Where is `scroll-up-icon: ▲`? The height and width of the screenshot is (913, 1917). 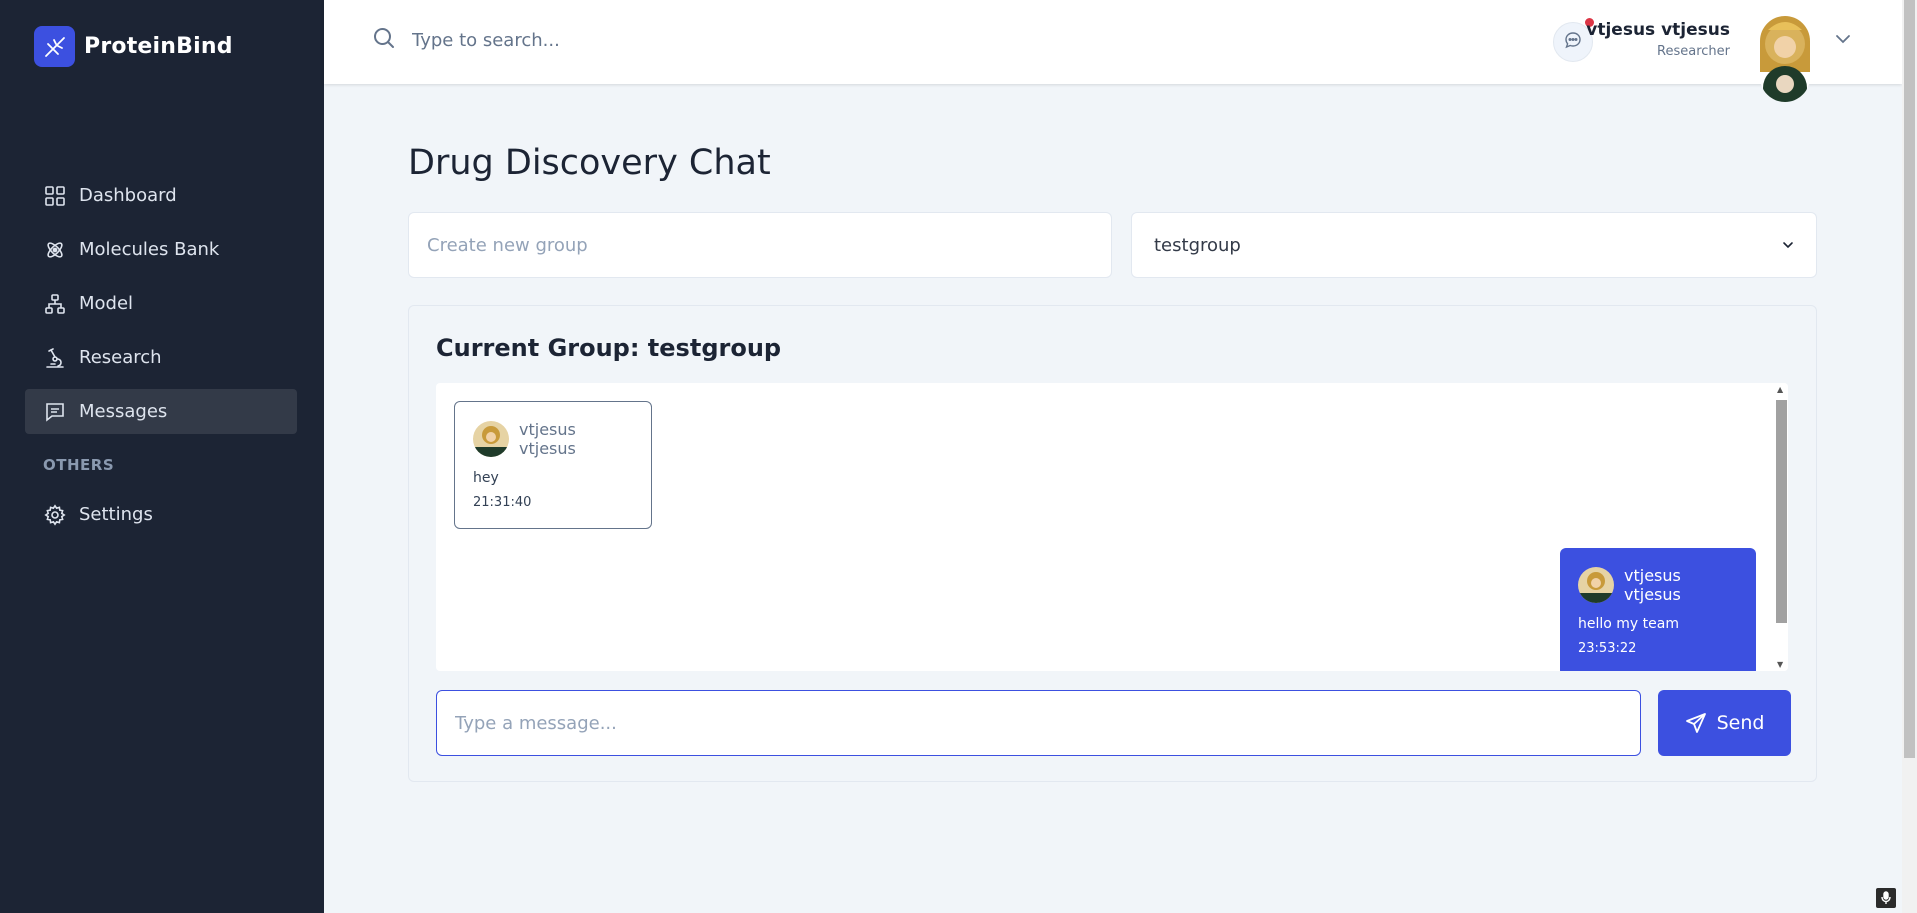 scroll-up-icon: ▲ is located at coordinates (1780, 389).